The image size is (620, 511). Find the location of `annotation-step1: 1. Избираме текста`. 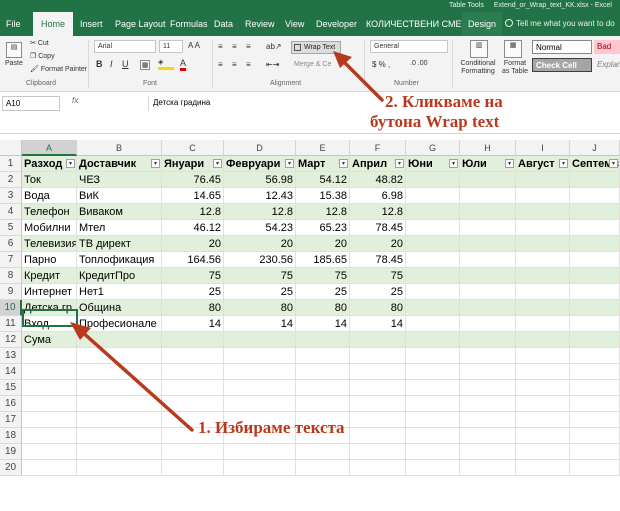

annotation-step1: 1. Избираме текста is located at coordinates (271, 427).